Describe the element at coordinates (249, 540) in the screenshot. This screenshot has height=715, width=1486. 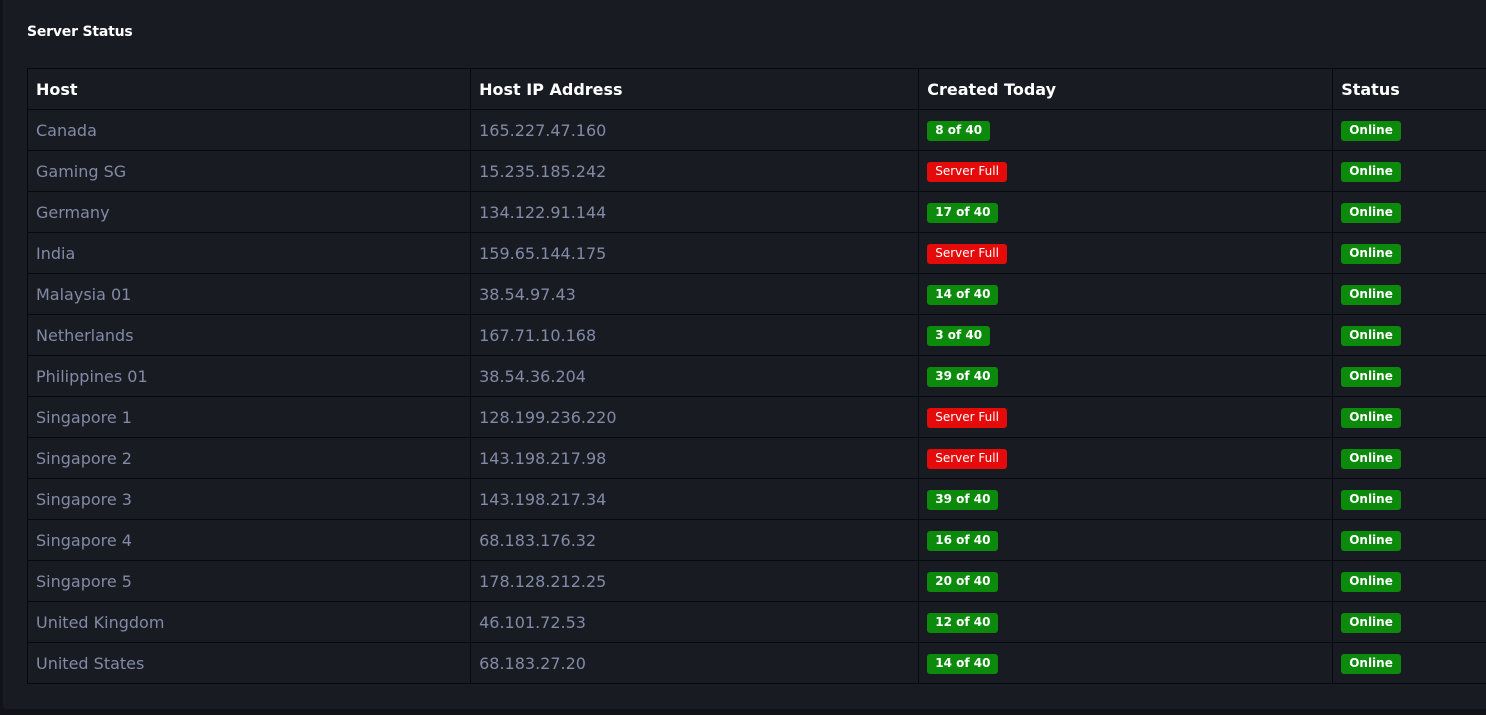
I see `host-cell: Singapore 4` at that location.